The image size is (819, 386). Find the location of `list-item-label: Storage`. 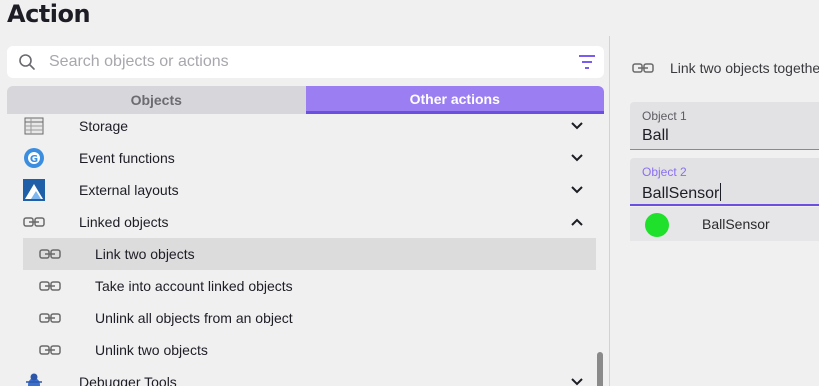

list-item-label: Storage is located at coordinates (104, 126).